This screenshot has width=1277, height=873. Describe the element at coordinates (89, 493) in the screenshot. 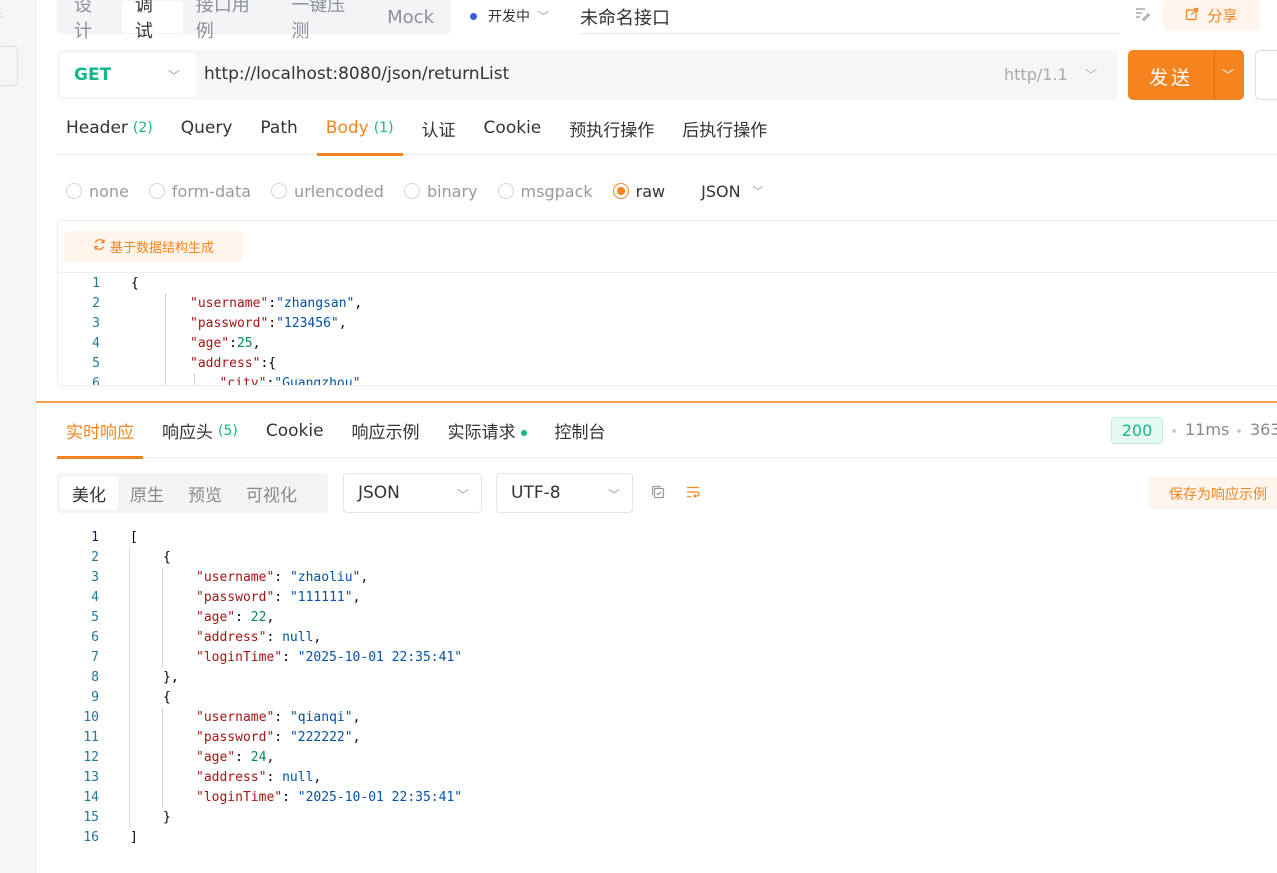

I see `tab-pretty: 美化` at that location.